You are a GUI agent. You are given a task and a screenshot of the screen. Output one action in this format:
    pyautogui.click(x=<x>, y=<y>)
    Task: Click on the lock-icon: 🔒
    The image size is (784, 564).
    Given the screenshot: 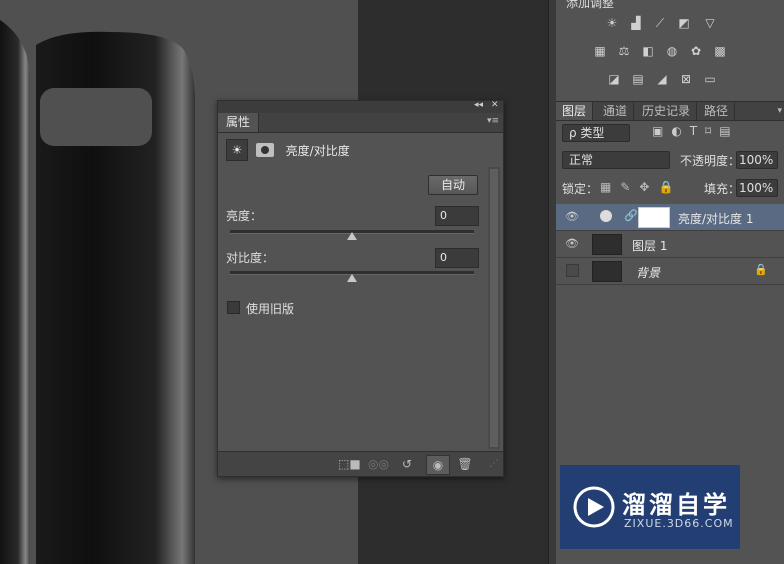 What is the action you would take?
    pyautogui.click(x=761, y=269)
    